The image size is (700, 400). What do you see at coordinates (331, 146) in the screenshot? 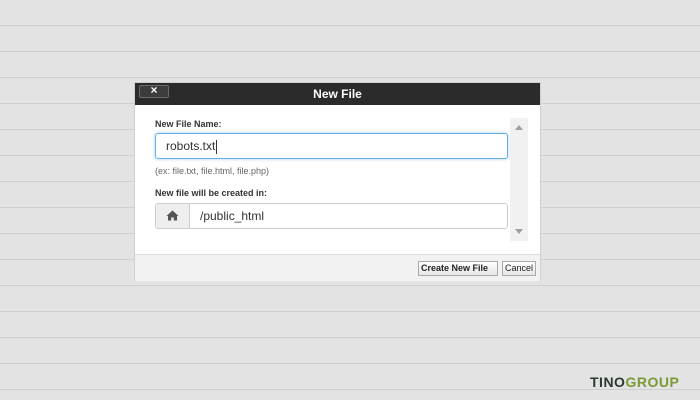
I see `file-name-input: robots.txt` at bounding box center [331, 146].